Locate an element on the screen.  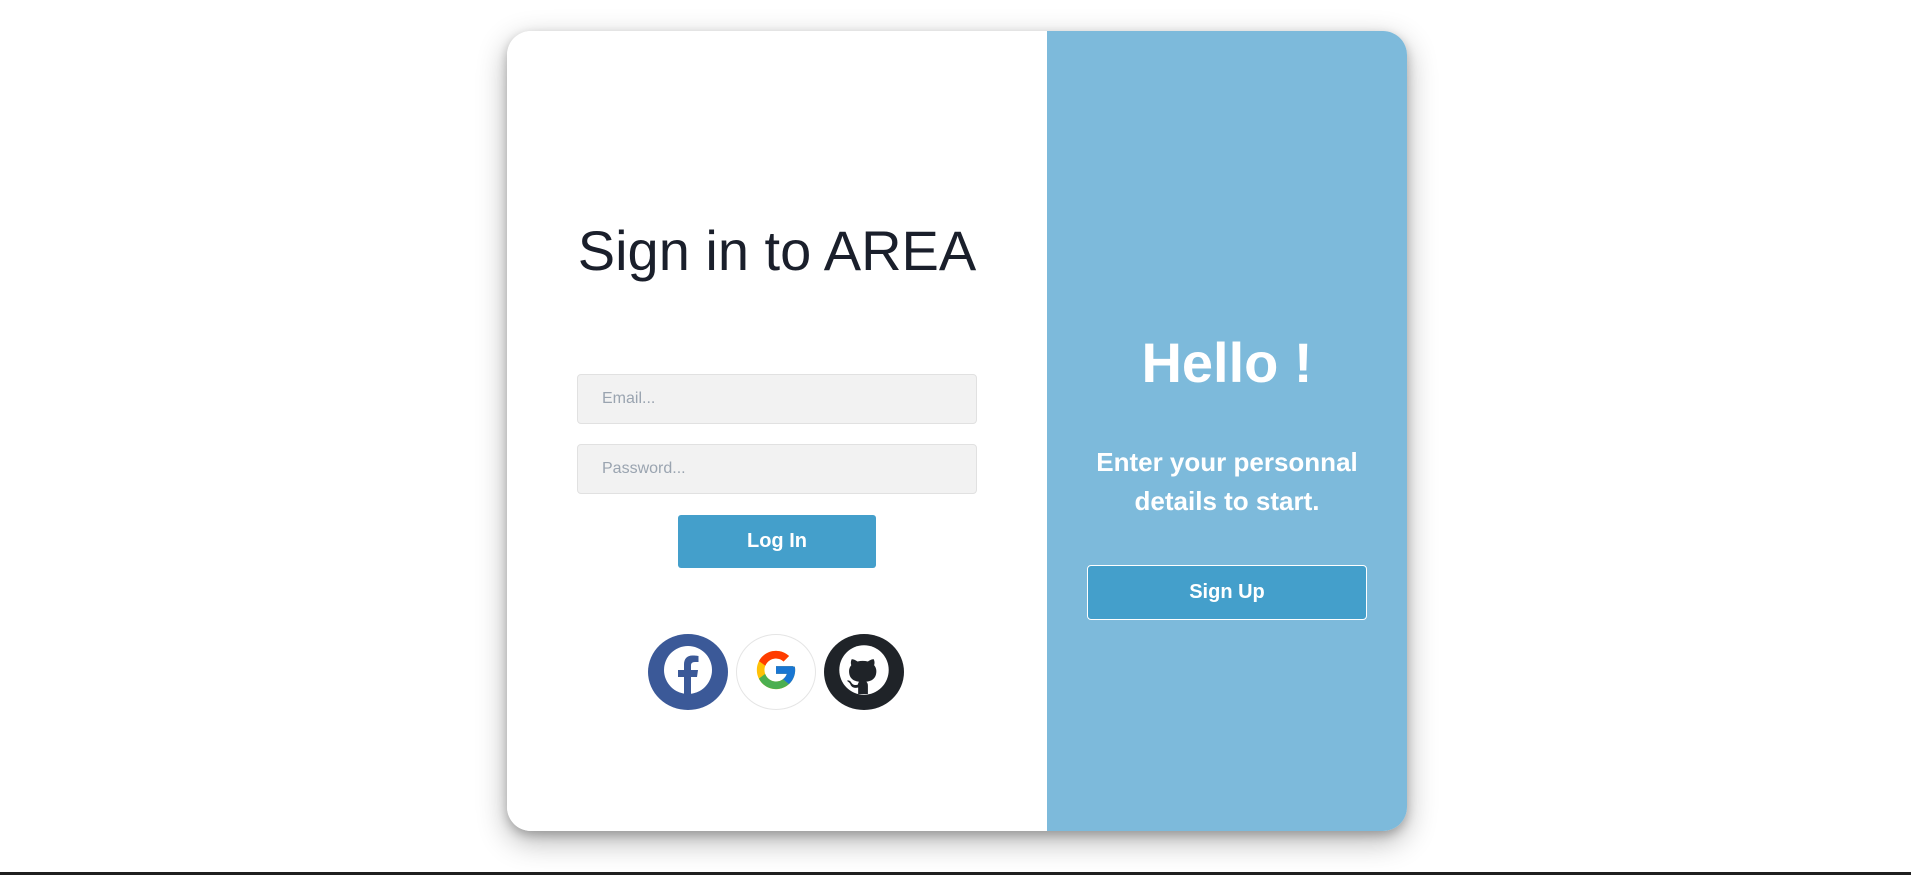
signup-button: Sign Up is located at coordinates (1227, 592).